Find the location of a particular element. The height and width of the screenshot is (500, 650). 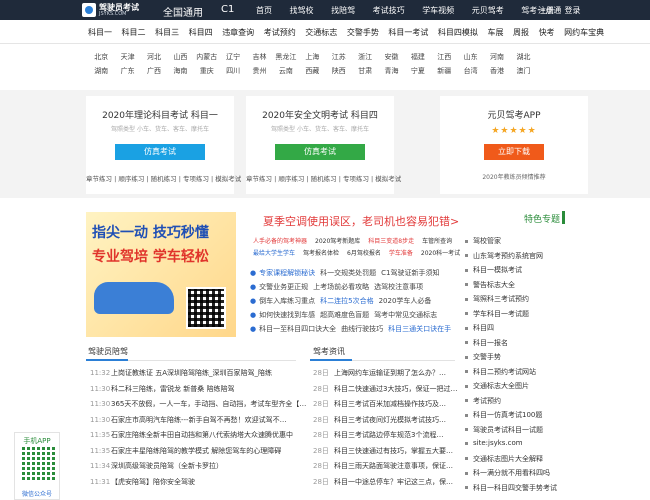

list-item: 11:30科二科三陪练，雷锐龙 新普桑 陪练陪驾 is located at coordinates (198, 392).